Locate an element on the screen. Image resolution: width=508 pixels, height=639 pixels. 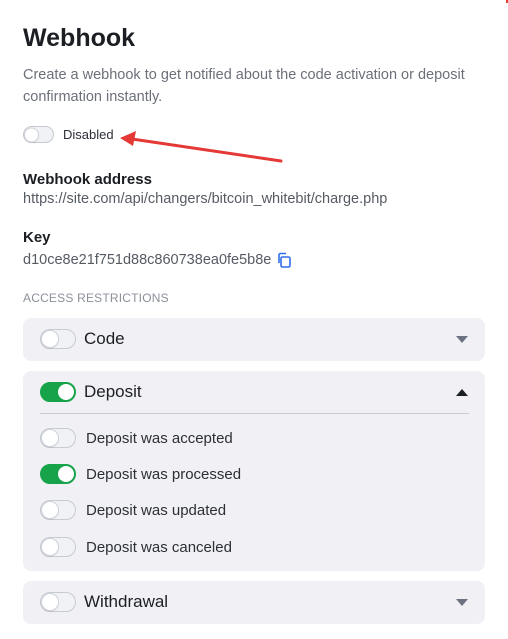
access-panel-code-header: Code is located at coordinates (254, 339).